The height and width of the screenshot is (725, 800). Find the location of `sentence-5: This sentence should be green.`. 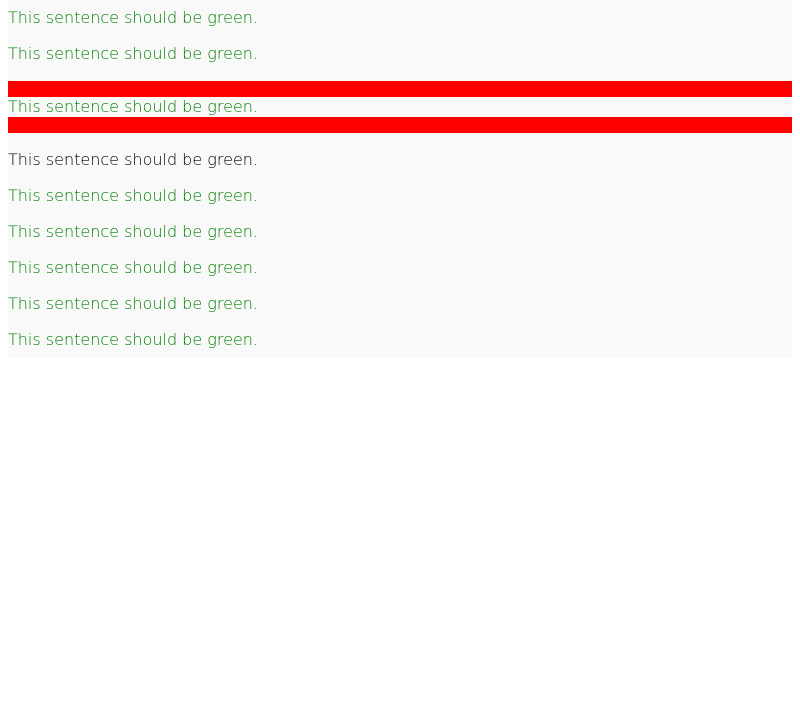

sentence-5: This sentence should be green. is located at coordinates (133, 195).